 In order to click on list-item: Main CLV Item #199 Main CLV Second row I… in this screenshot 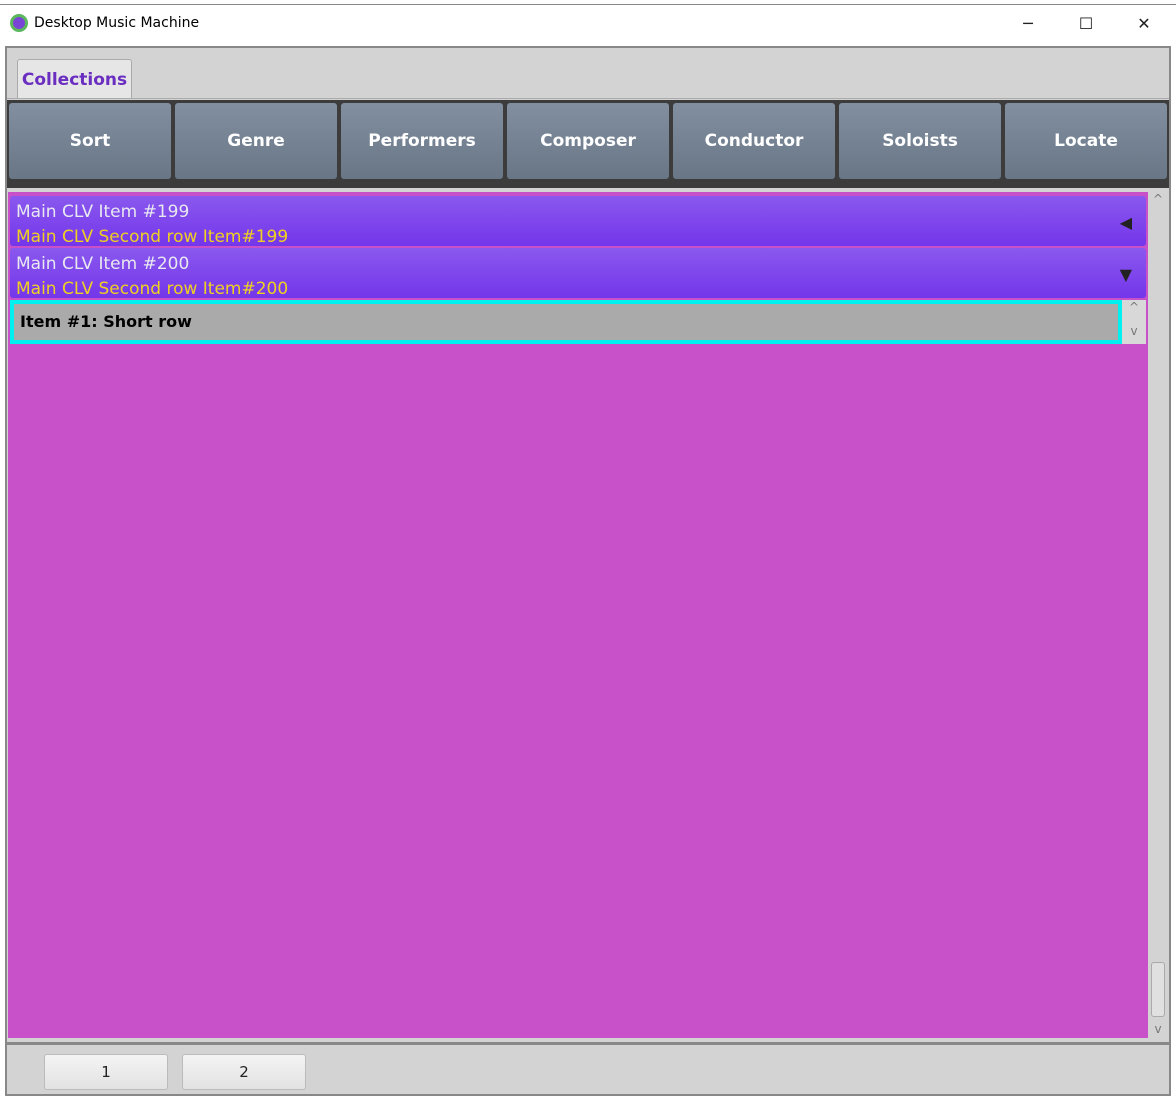, I will do `click(578, 221)`.